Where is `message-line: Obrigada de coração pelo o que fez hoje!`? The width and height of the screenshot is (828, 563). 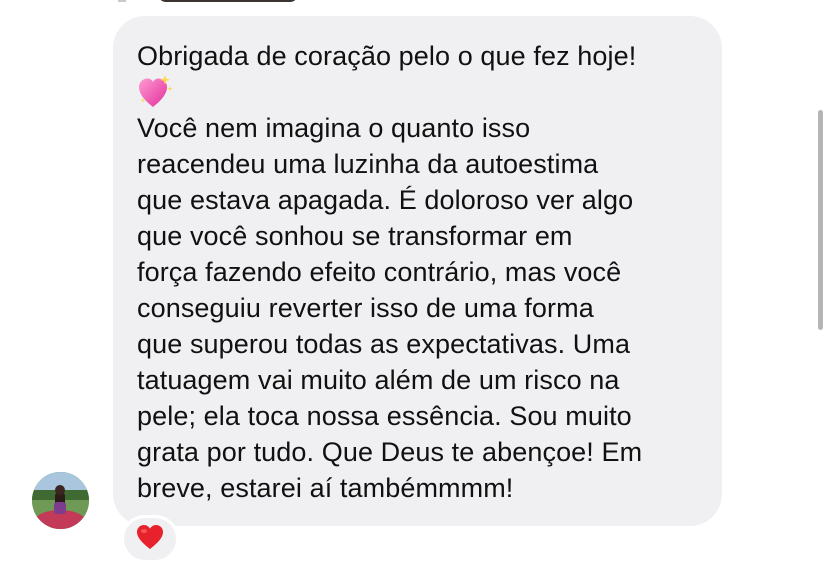
message-line: Obrigada de coração pelo o que fez hoje! is located at coordinates (387, 56).